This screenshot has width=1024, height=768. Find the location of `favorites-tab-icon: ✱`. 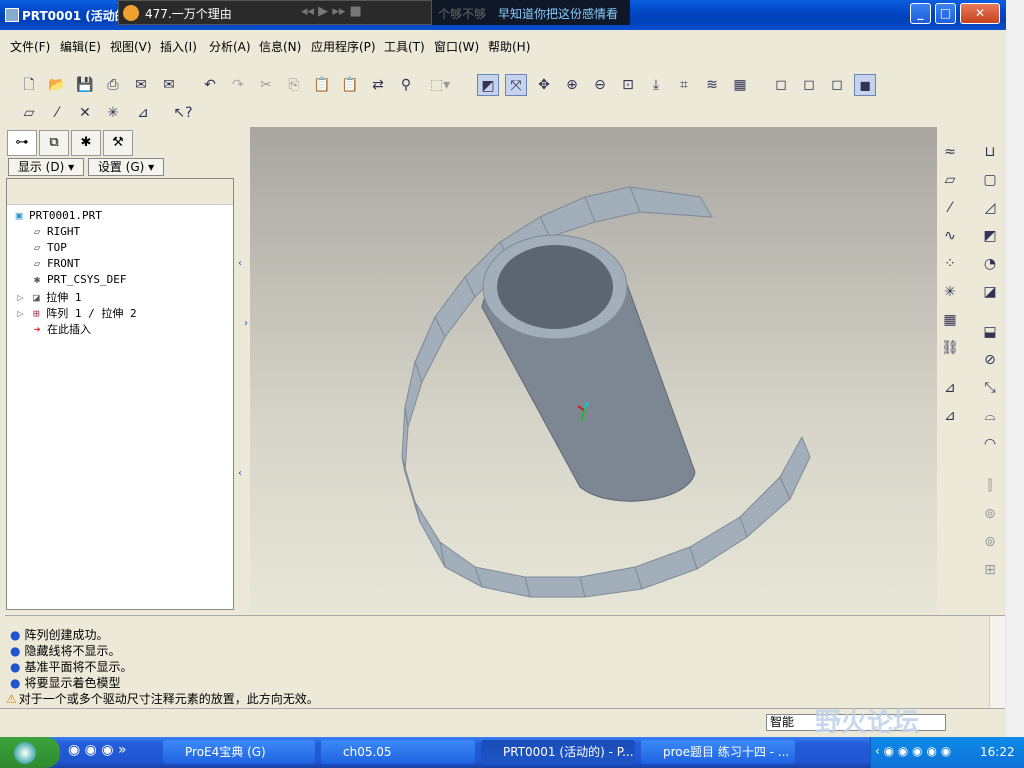

favorites-tab-icon: ✱ is located at coordinates (86, 143).